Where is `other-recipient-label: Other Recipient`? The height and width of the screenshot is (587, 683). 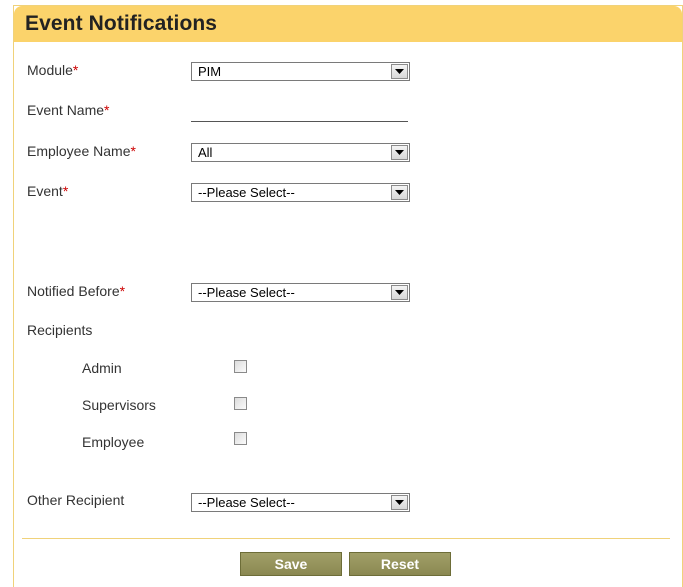
other-recipient-label: Other Recipient is located at coordinates (76, 500).